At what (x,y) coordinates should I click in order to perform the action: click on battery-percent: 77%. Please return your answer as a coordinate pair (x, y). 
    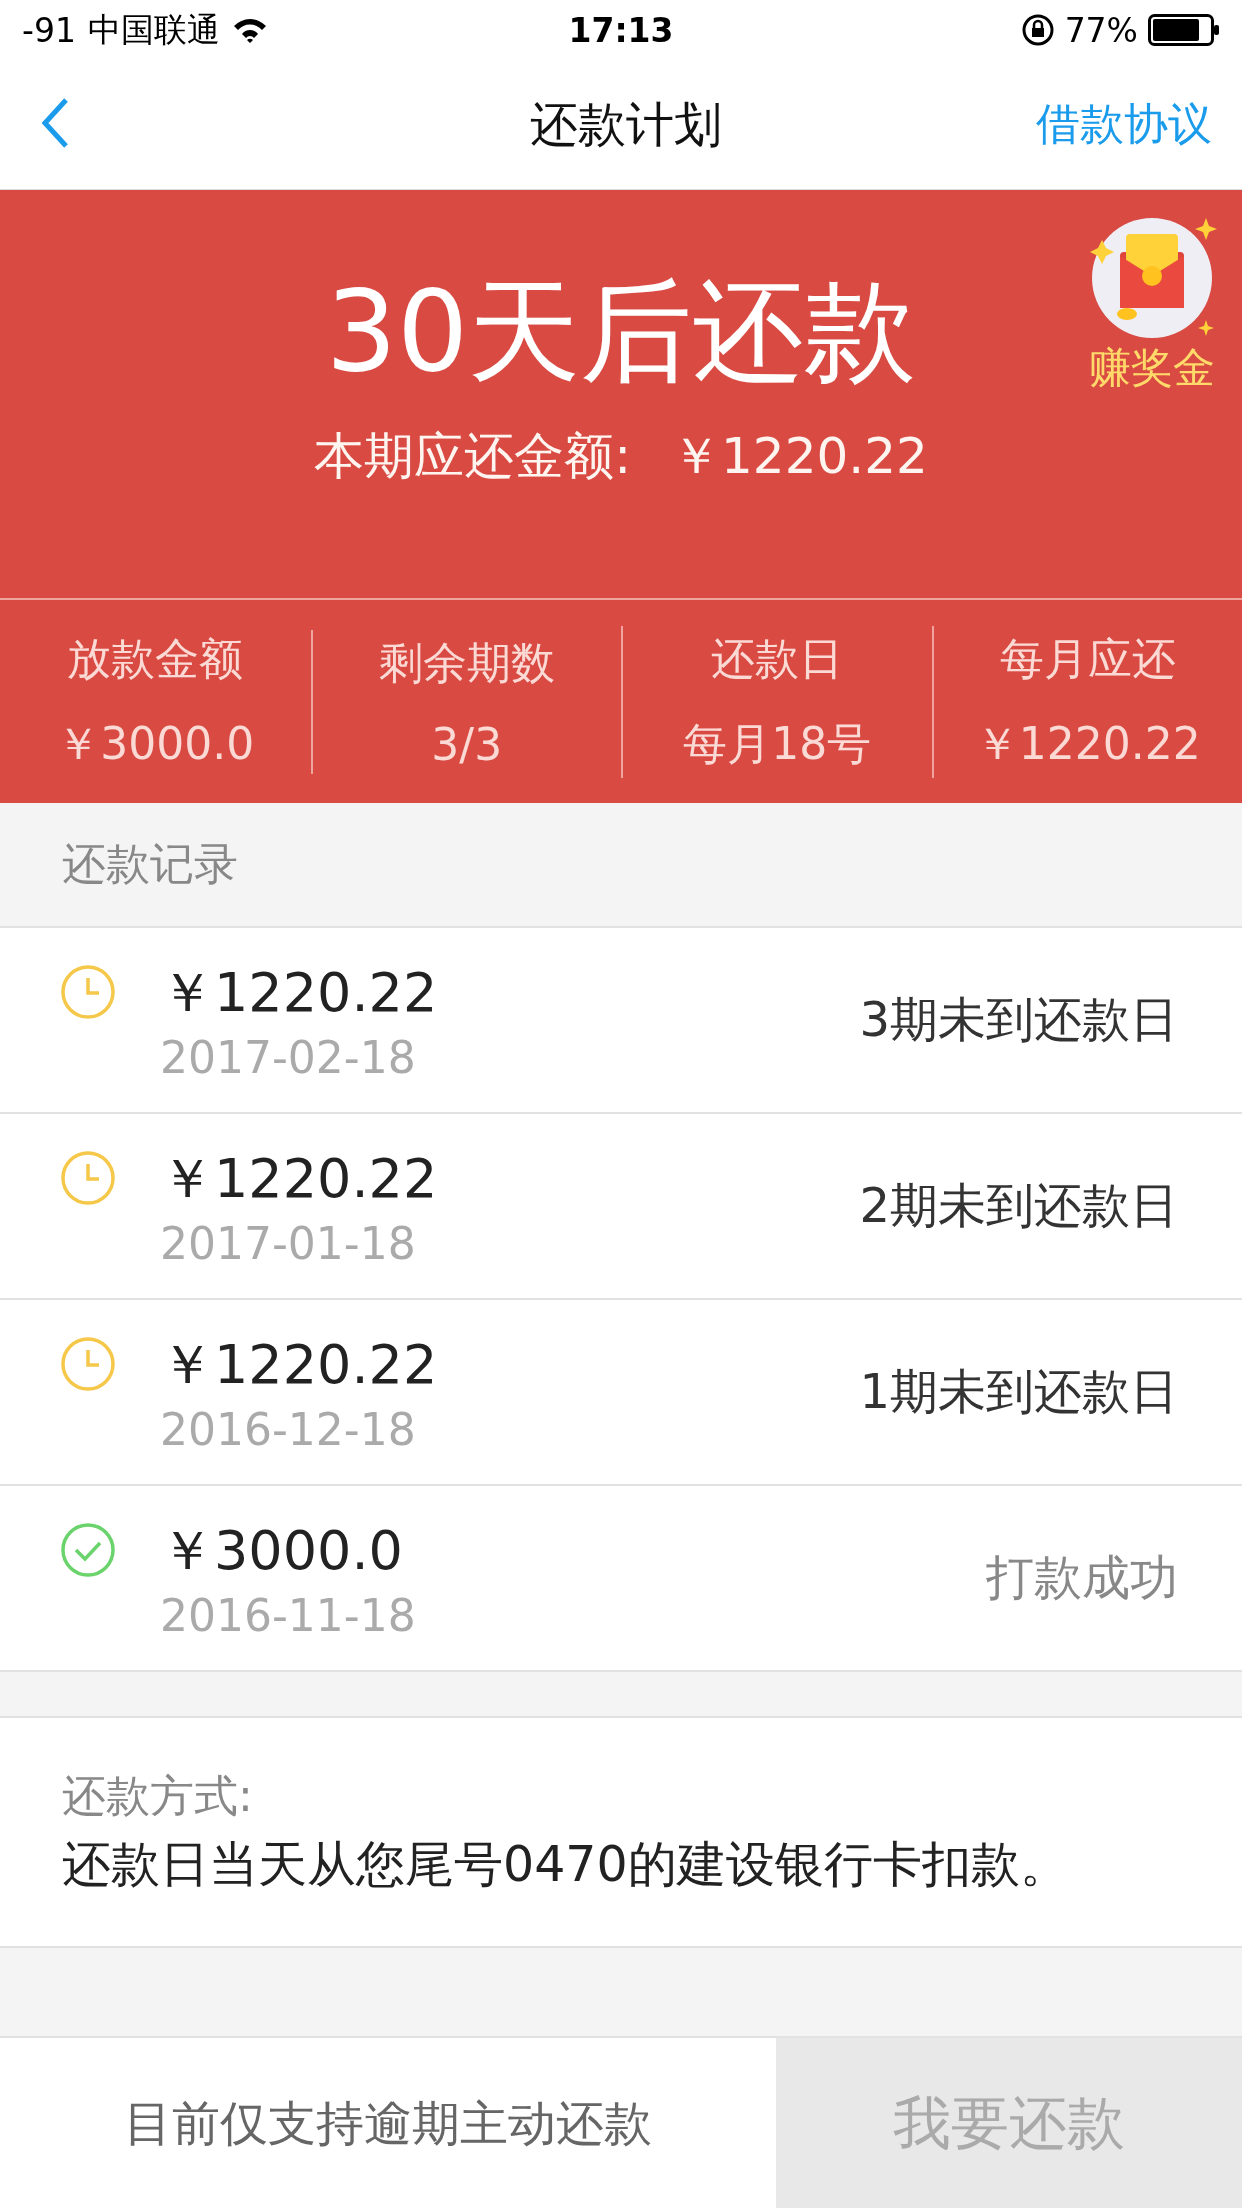
    Looking at the image, I should click on (1101, 30).